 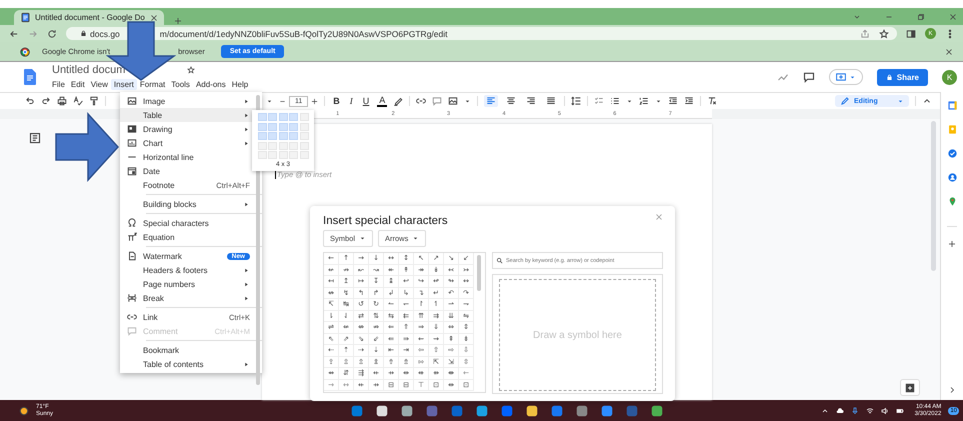 What do you see at coordinates (191, 237) in the screenshot?
I see `menu-item: Equation` at bounding box center [191, 237].